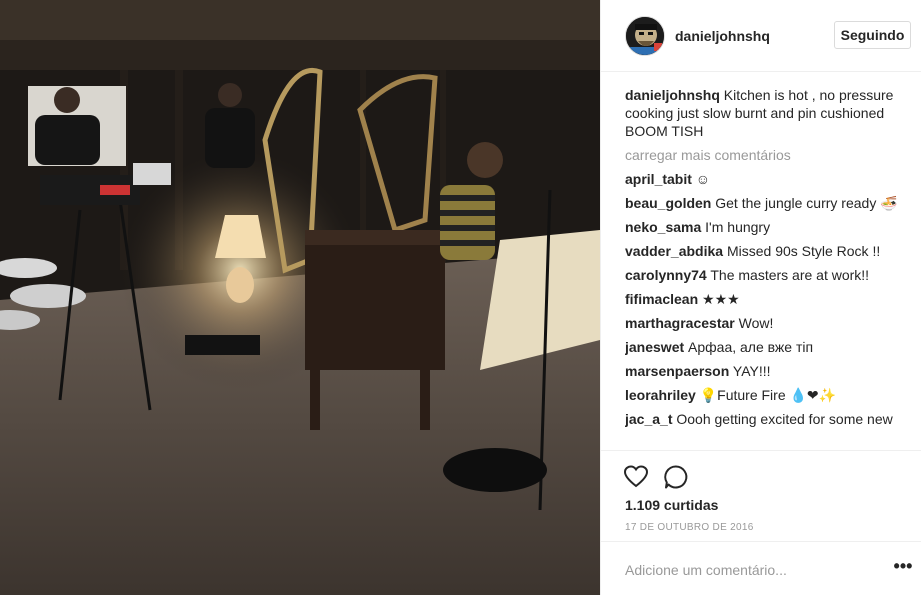 Image resolution: width=921 pixels, height=595 pixels. I want to click on comment-text: Wow!, so click(756, 323).